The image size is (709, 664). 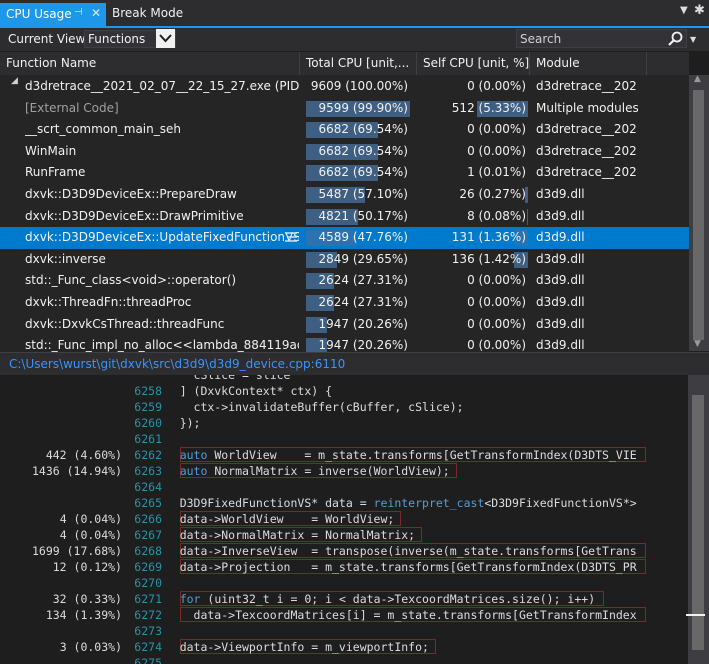 What do you see at coordinates (588, 63) in the screenshot?
I see `column-header-module: Module` at bounding box center [588, 63].